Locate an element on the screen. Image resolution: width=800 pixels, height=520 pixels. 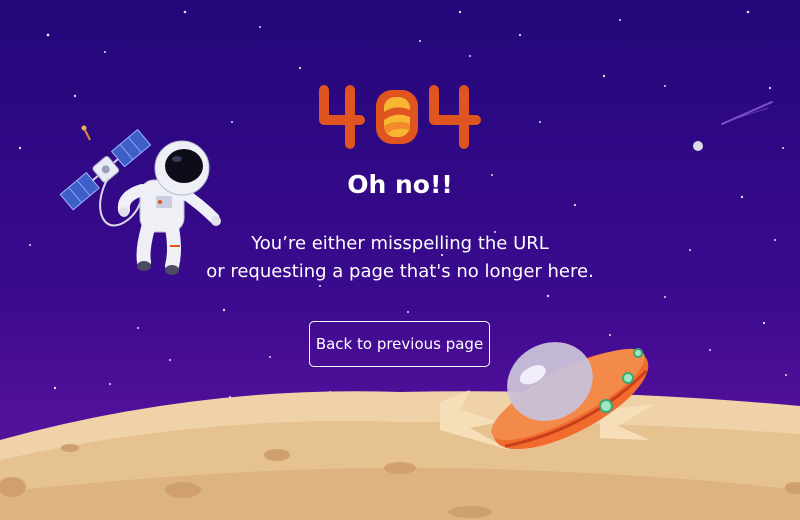
planet-icon is located at coordinates (698, 146).